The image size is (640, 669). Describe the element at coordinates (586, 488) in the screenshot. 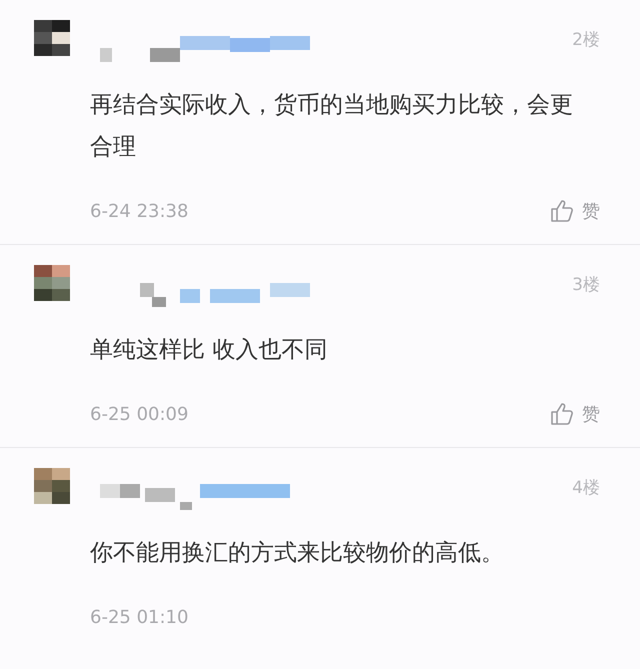

I see `floor-number: 4楼` at that location.